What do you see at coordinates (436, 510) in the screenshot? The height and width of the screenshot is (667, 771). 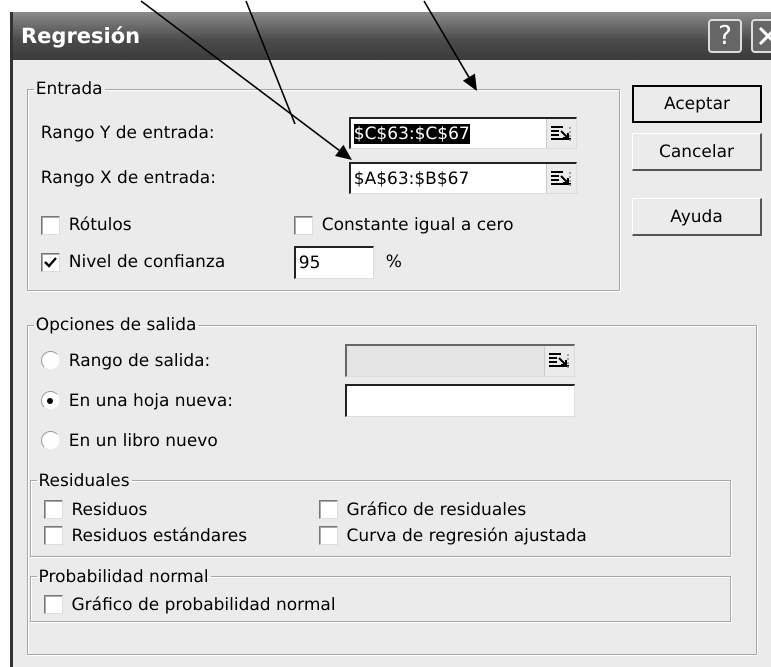 I see `checkbox-label: Gráfico de residuales` at bounding box center [436, 510].